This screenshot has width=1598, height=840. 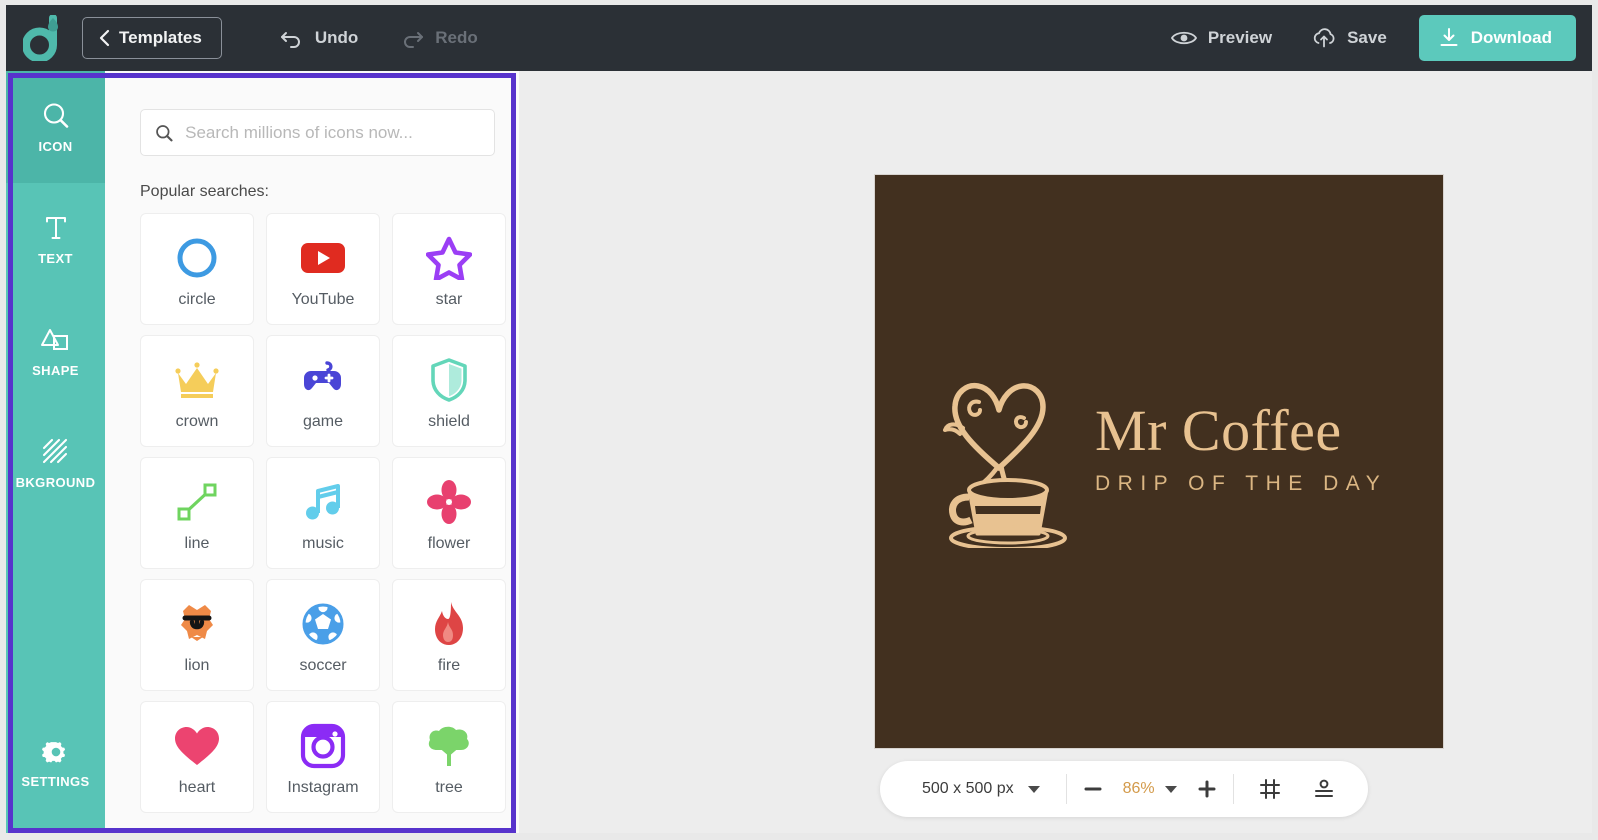 What do you see at coordinates (164, 132) in the screenshot?
I see `search-icon` at bounding box center [164, 132].